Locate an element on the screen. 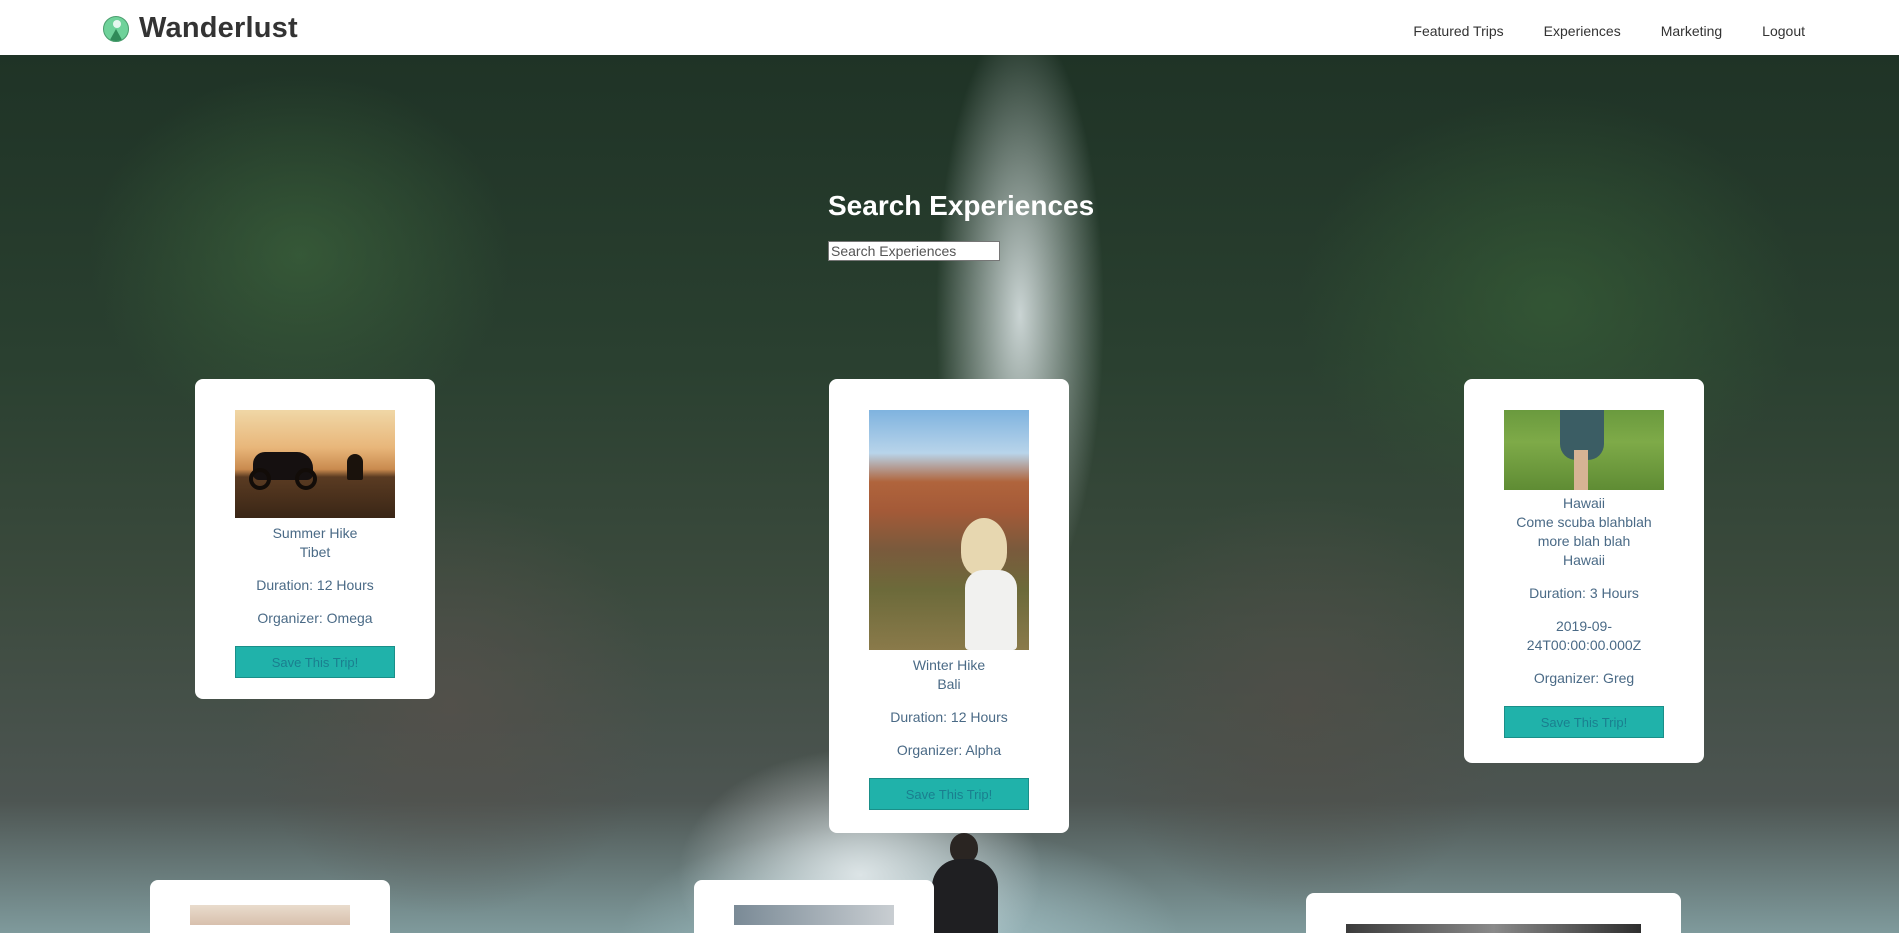  grass-walk-image is located at coordinates (1584, 450).